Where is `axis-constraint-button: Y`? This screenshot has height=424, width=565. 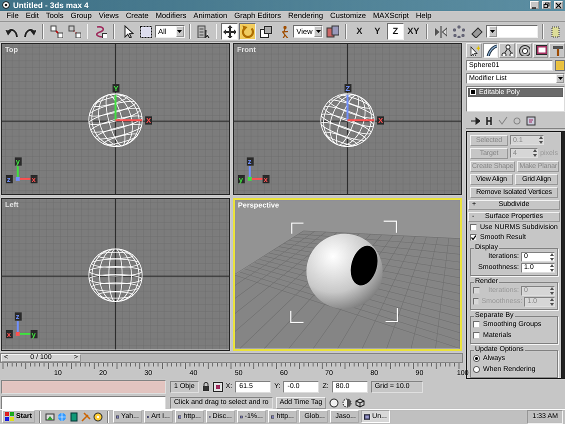
axis-constraint-button: Y is located at coordinates (377, 31).